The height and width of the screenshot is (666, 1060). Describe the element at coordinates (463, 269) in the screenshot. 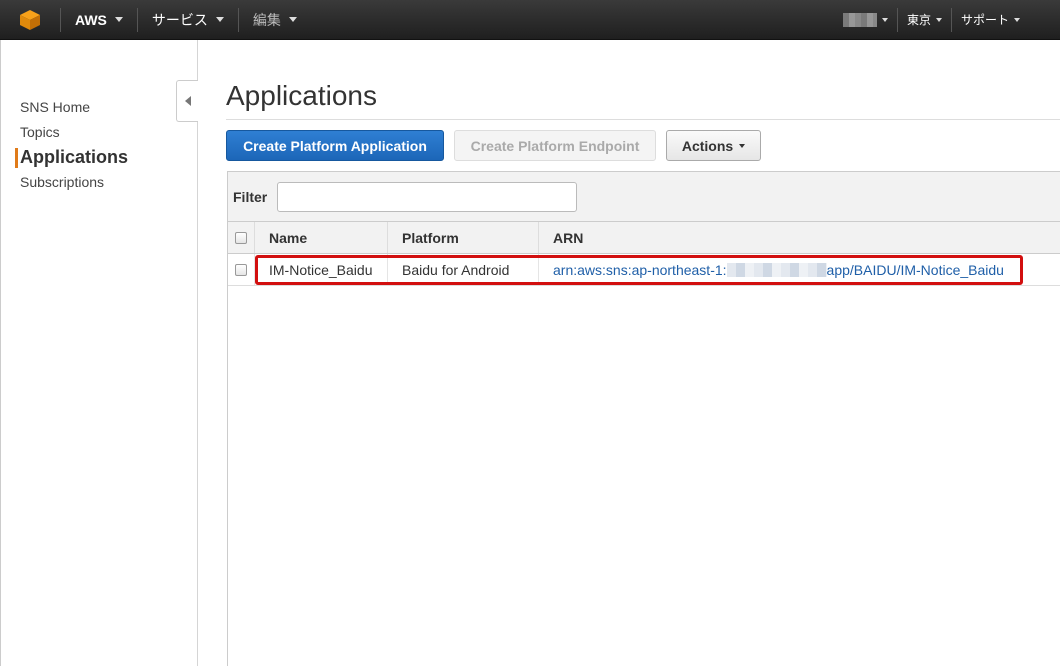

I see `row-platform: Baidu for Android` at that location.